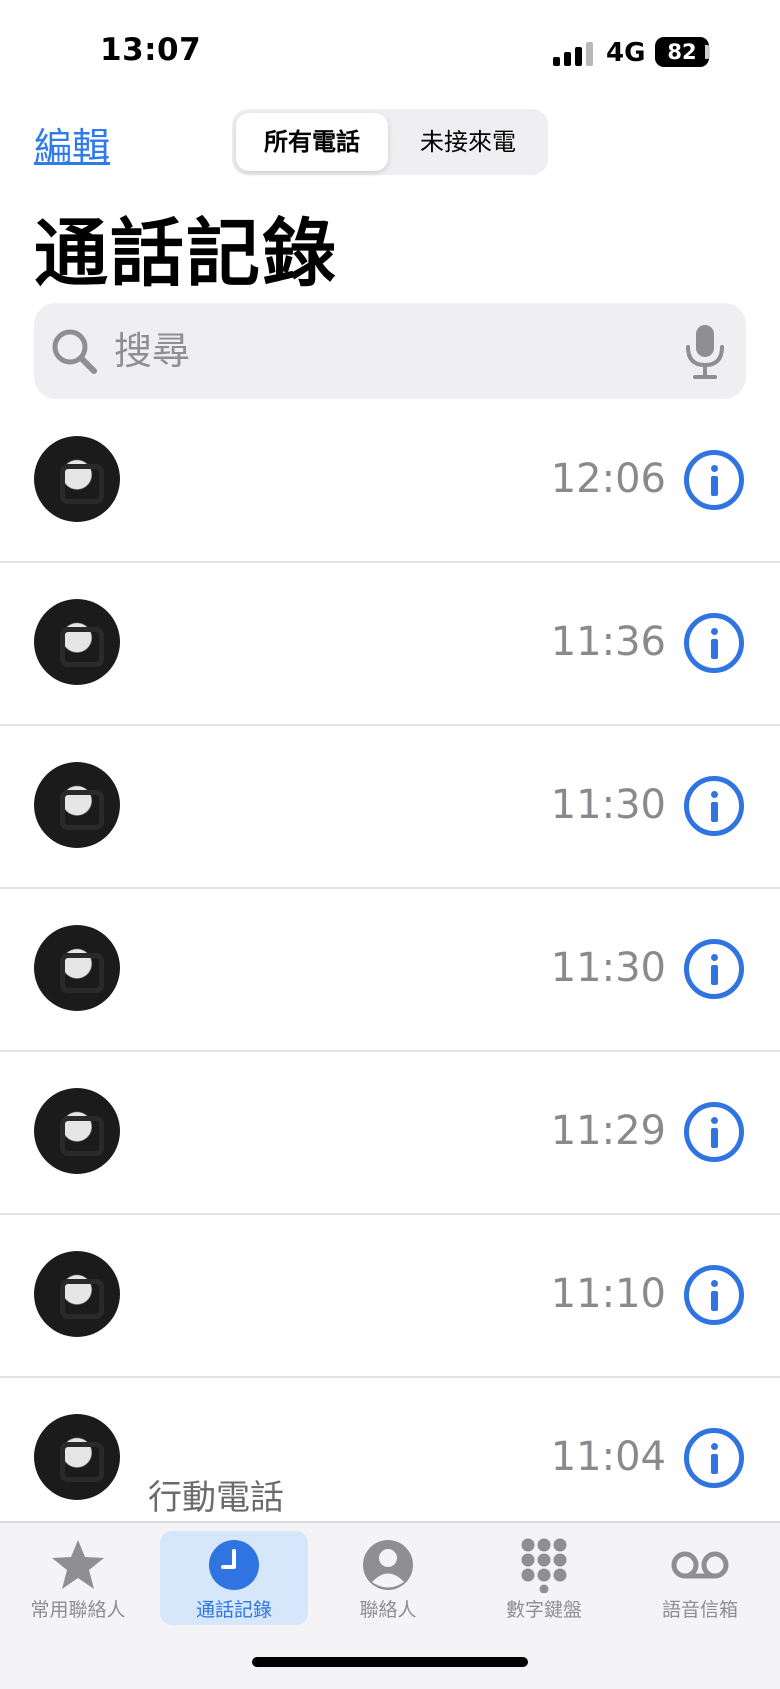 The height and width of the screenshot is (1689, 780). Describe the element at coordinates (608, 479) in the screenshot. I see `call-time: 12:06` at that location.